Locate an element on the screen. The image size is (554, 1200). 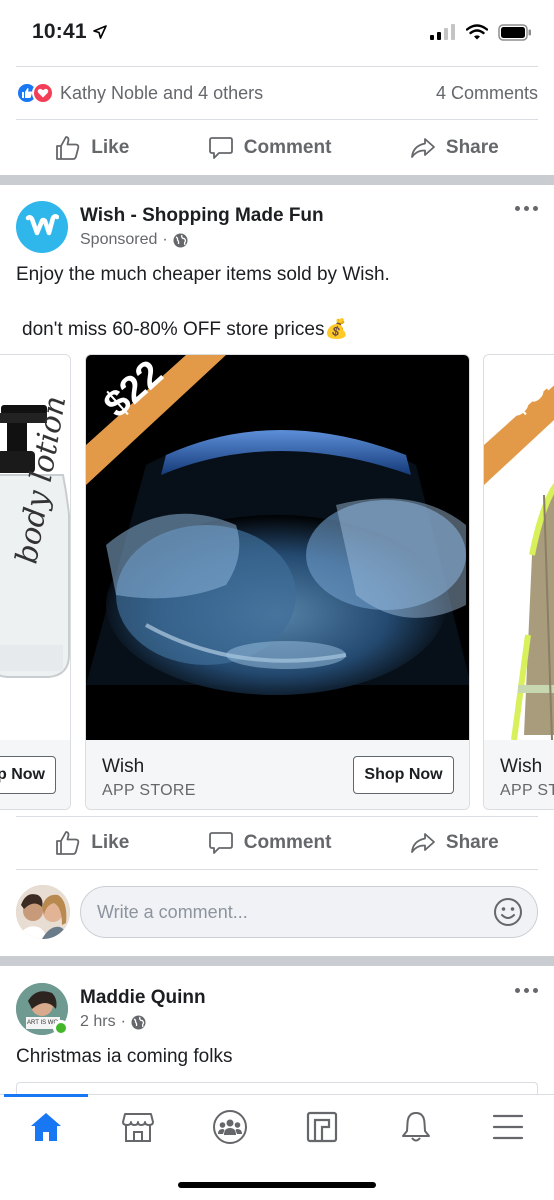
comments-count: 4 Comments is located at coordinates (487, 93).